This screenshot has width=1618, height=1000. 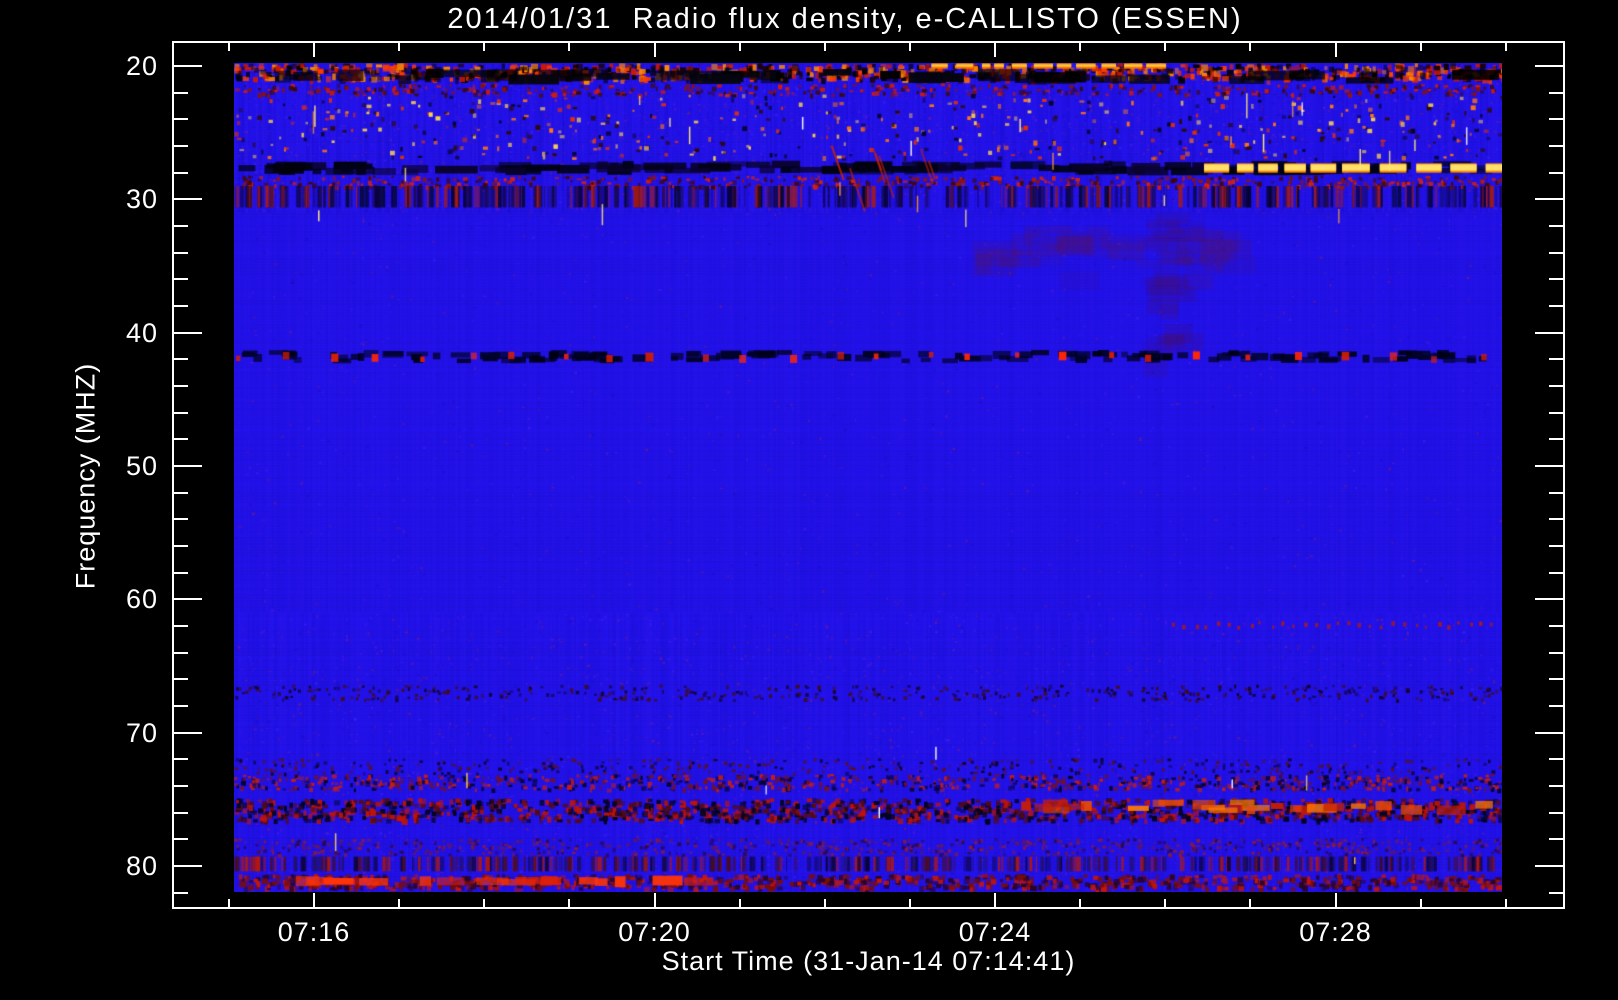 I want to click on y-tick-label: 80, so click(x=141, y=865).